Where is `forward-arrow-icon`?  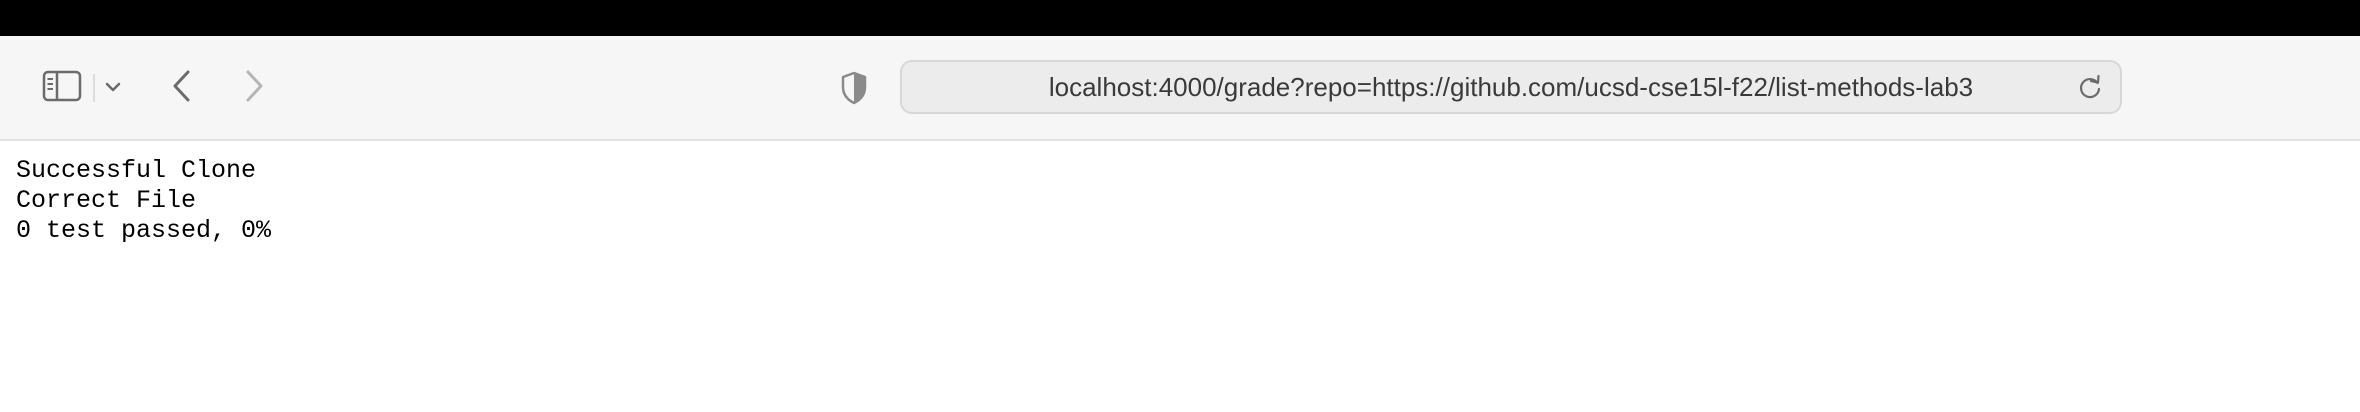 forward-arrow-icon is located at coordinates (254, 86).